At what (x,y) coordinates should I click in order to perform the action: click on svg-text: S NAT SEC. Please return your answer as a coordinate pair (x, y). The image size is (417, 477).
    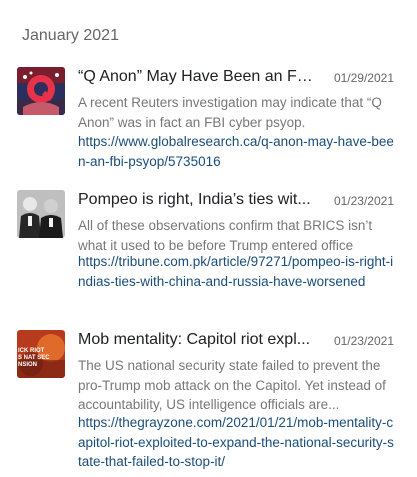
    Looking at the image, I should click on (34, 358).